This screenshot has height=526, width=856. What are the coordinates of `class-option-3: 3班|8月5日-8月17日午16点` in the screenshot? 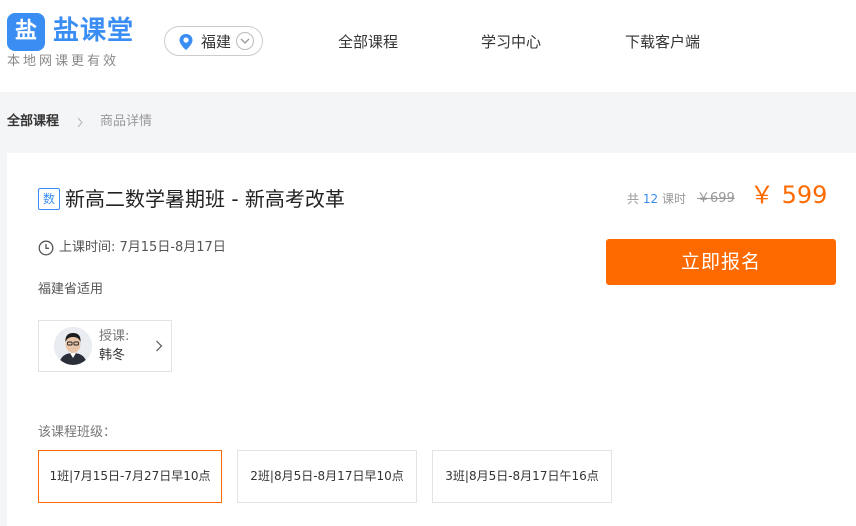 It's located at (522, 476).